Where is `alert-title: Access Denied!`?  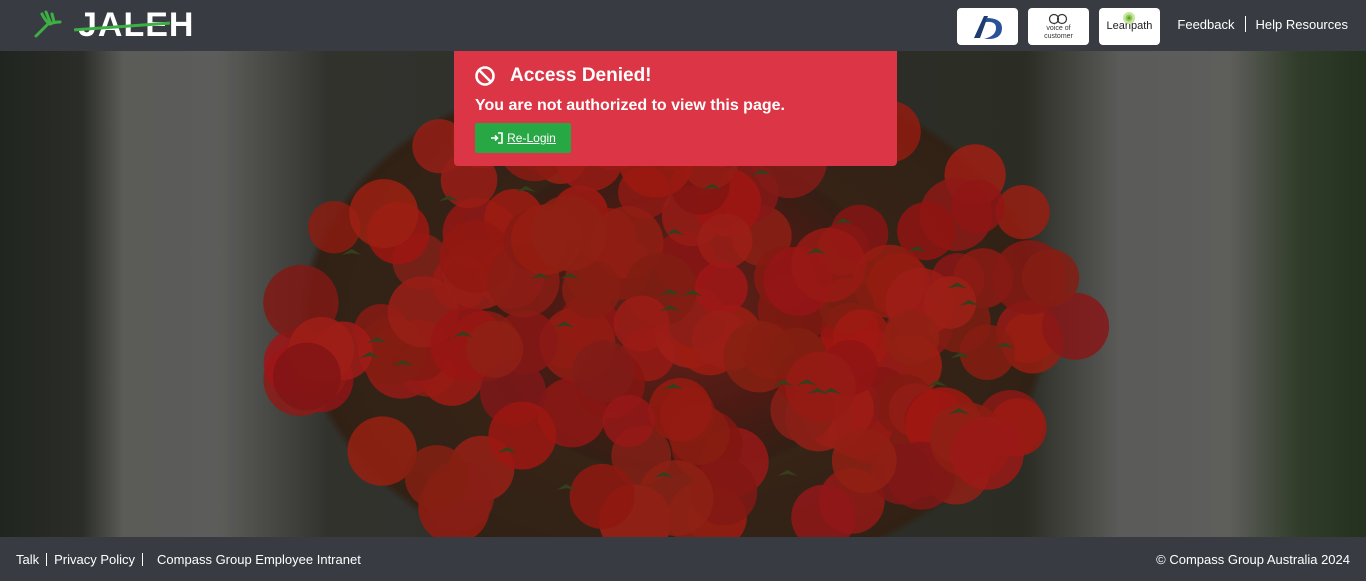
alert-title: Access Denied! is located at coordinates (581, 75).